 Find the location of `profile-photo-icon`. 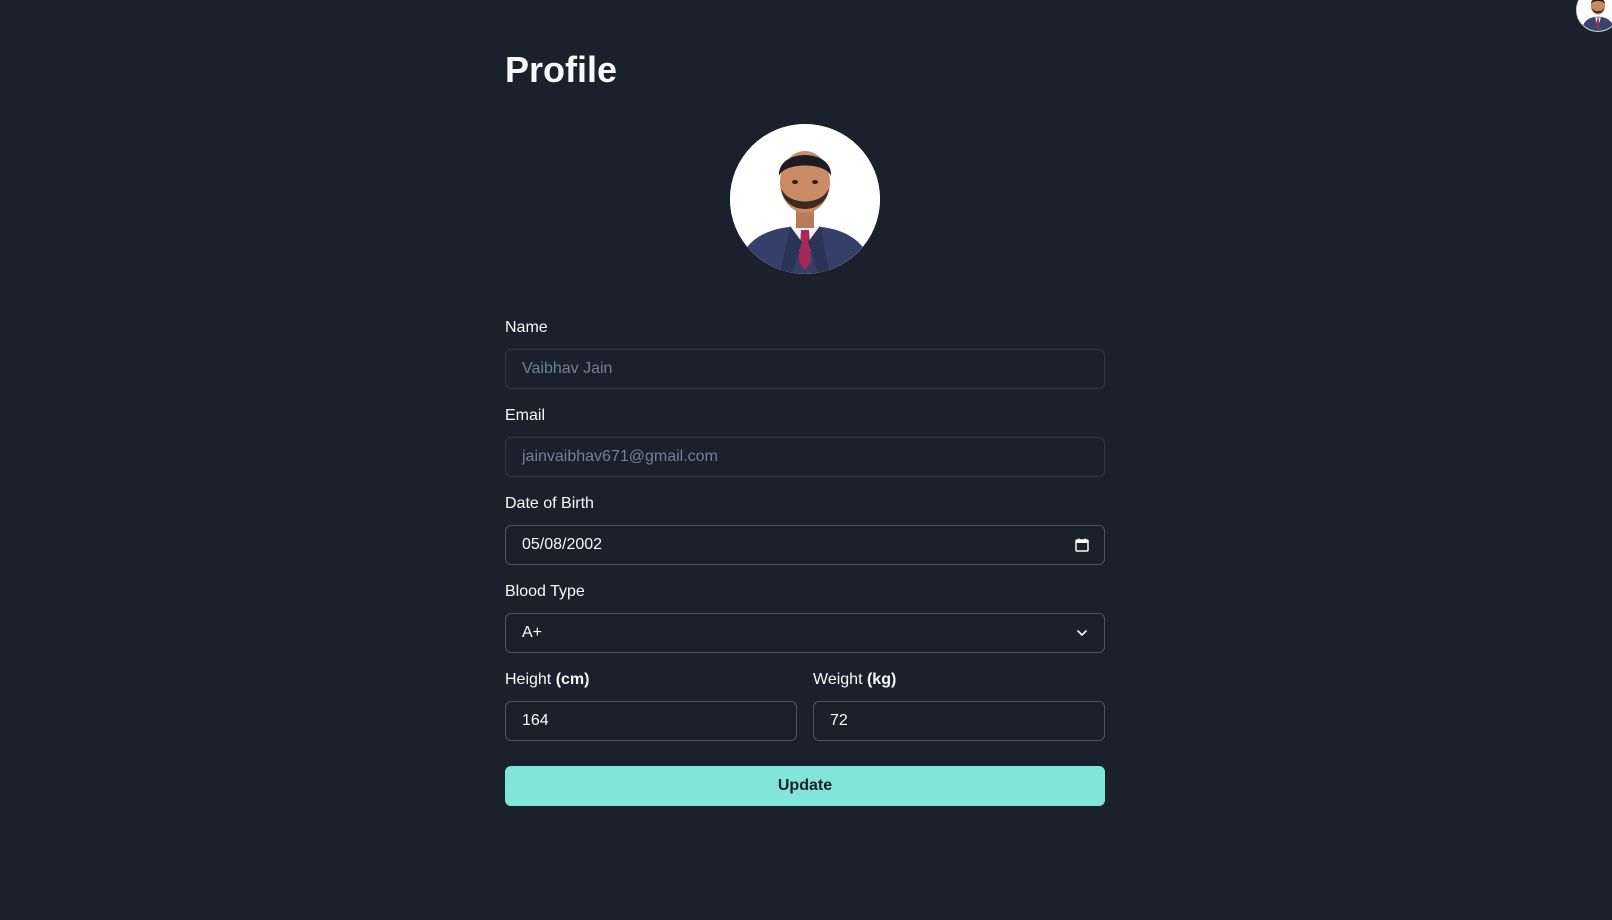

profile-photo-icon is located at coordinates (805, 199).